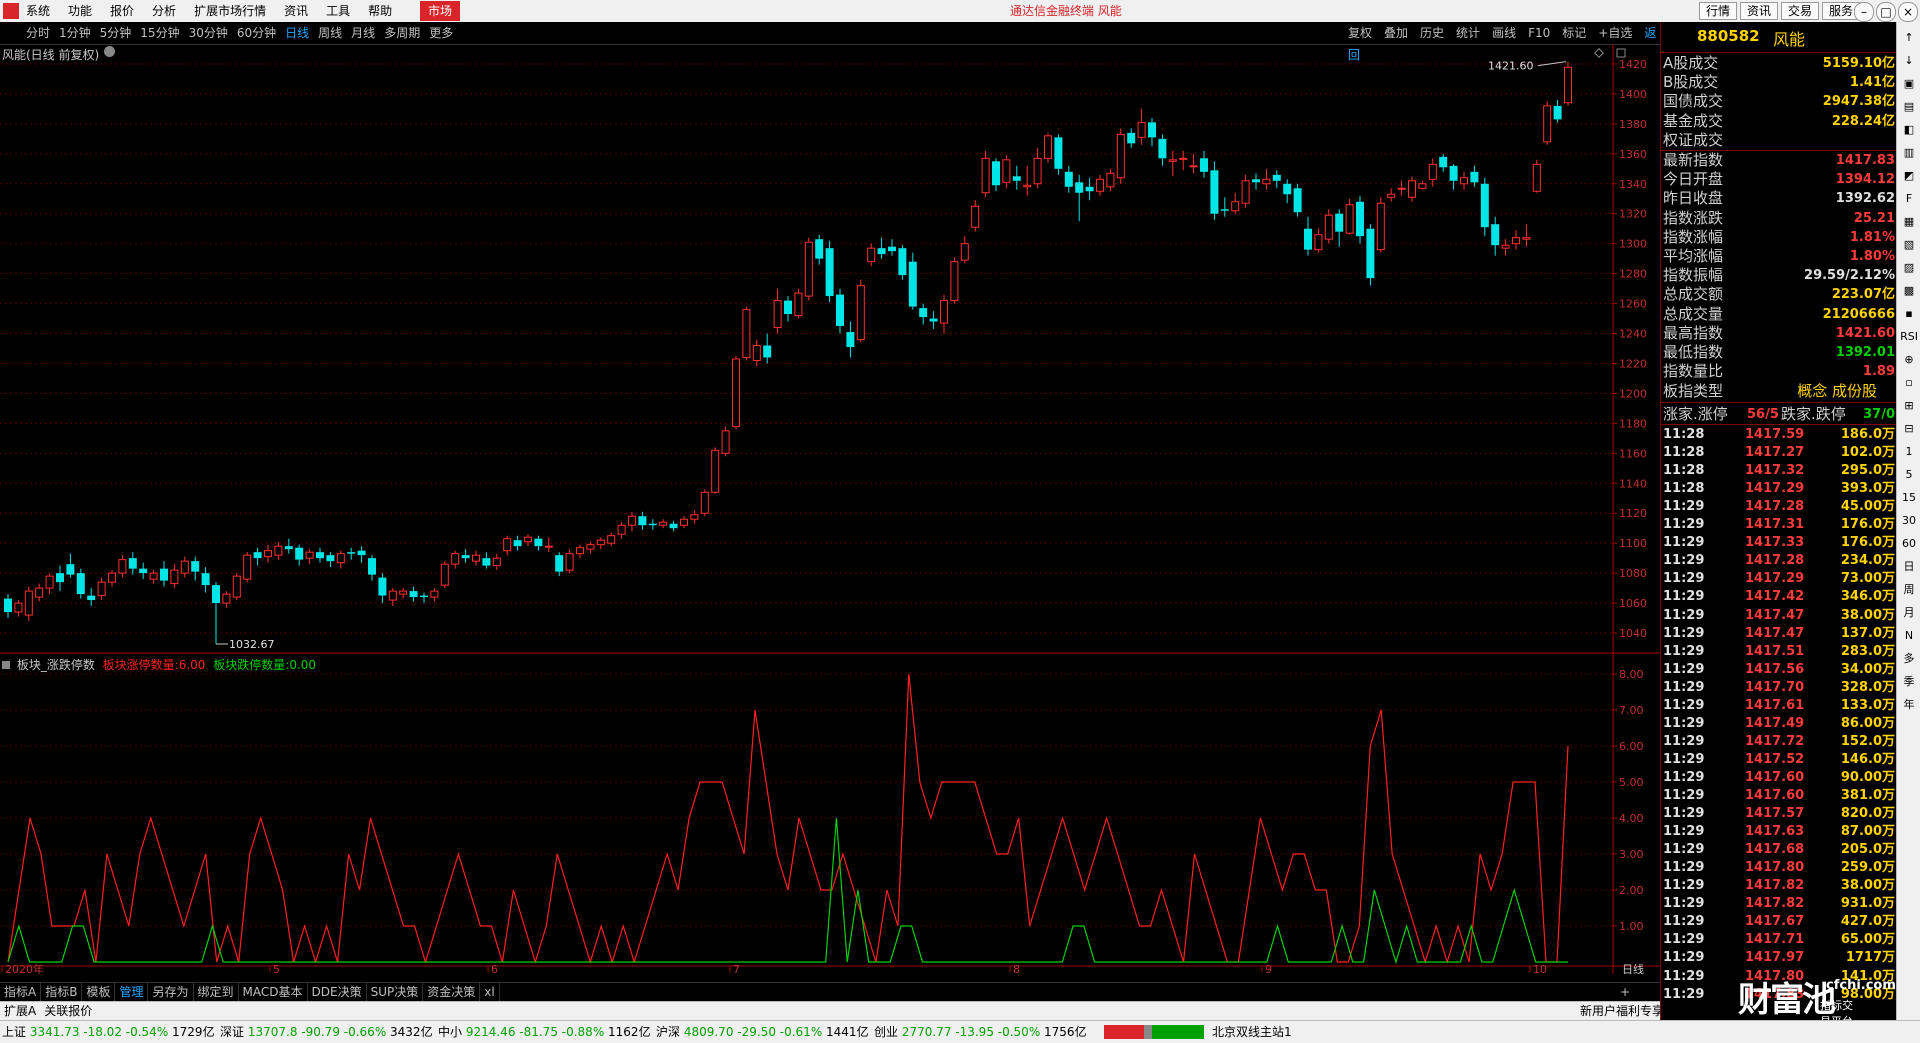 The image size is (1920, 1043). What do you see at coordinates (1625, 992) in the screenshot?
I see `zoom-in-button: +` at bounding box center [1625, 992].